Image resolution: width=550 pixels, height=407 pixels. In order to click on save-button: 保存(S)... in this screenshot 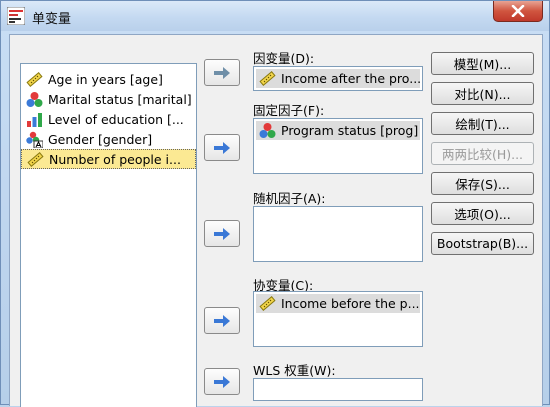, I will do `click(482, 183)`.